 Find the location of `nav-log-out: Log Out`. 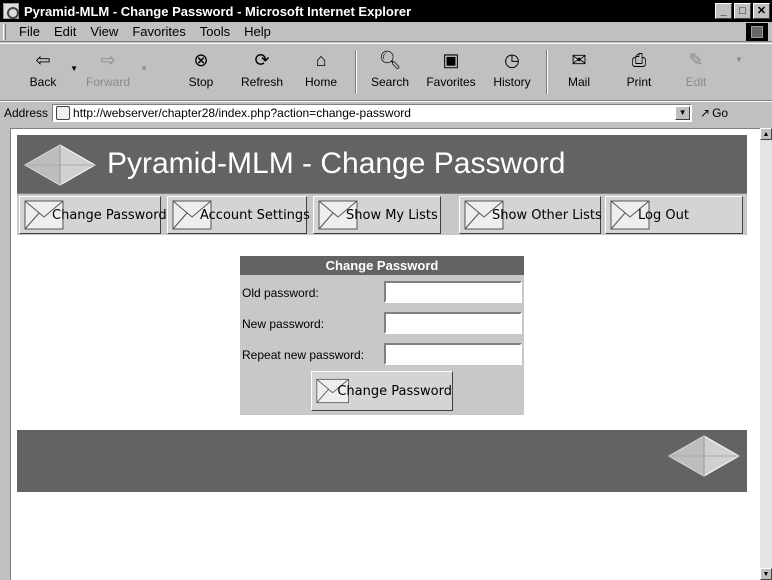

nav-log-out: Log Out is located at coordinates (674, 215).